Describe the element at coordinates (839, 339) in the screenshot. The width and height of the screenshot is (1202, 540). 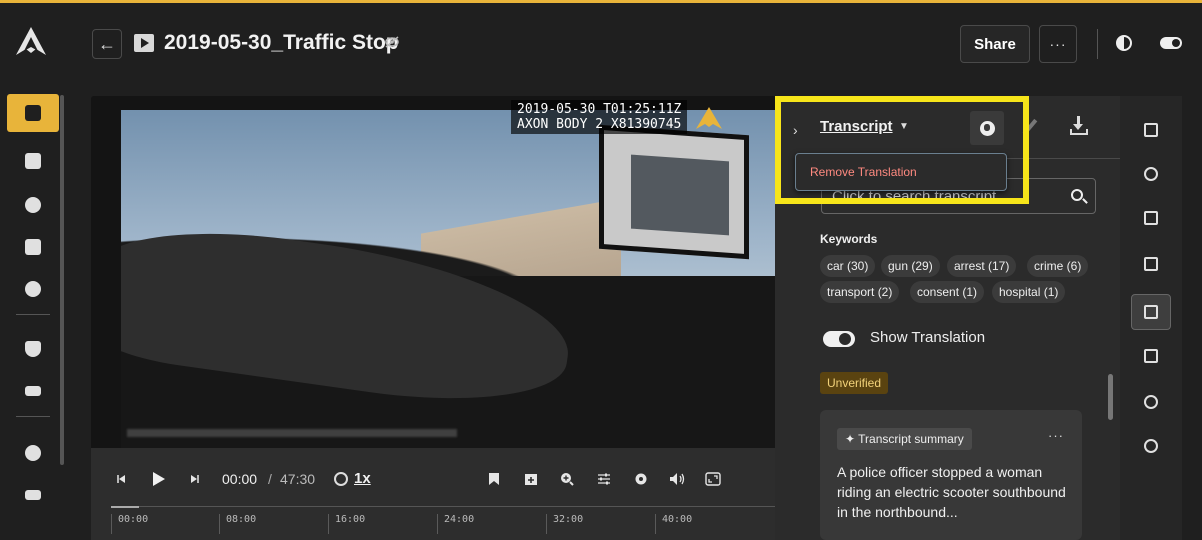
I see `show-translation-toggle` at that location.